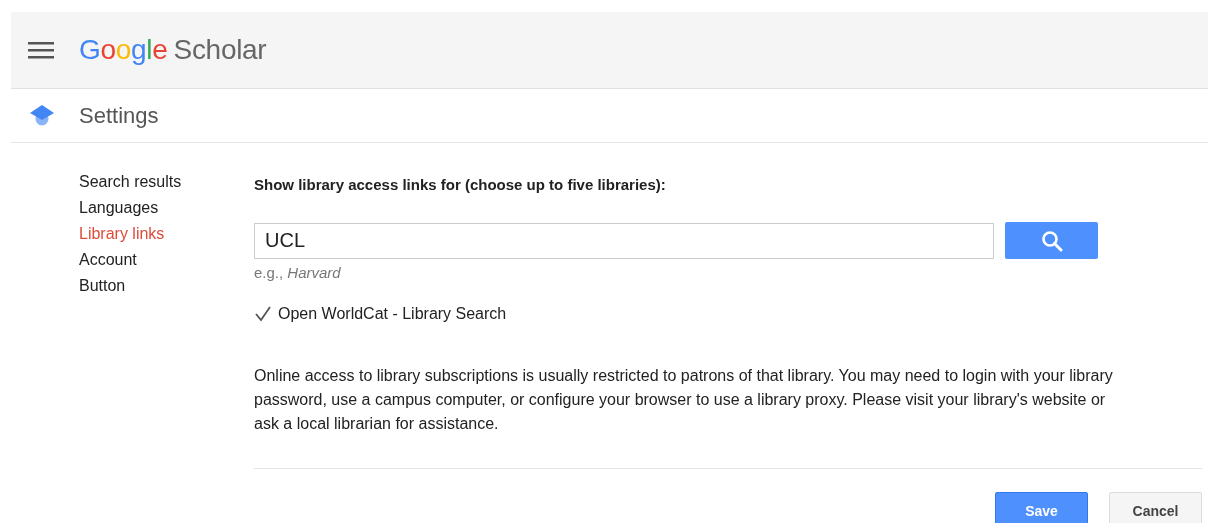 The image size is (1208, 523). Describe the element at coordinates (1155, 507) in the screenshot. I see `cancel-button: Cancel` at that location.